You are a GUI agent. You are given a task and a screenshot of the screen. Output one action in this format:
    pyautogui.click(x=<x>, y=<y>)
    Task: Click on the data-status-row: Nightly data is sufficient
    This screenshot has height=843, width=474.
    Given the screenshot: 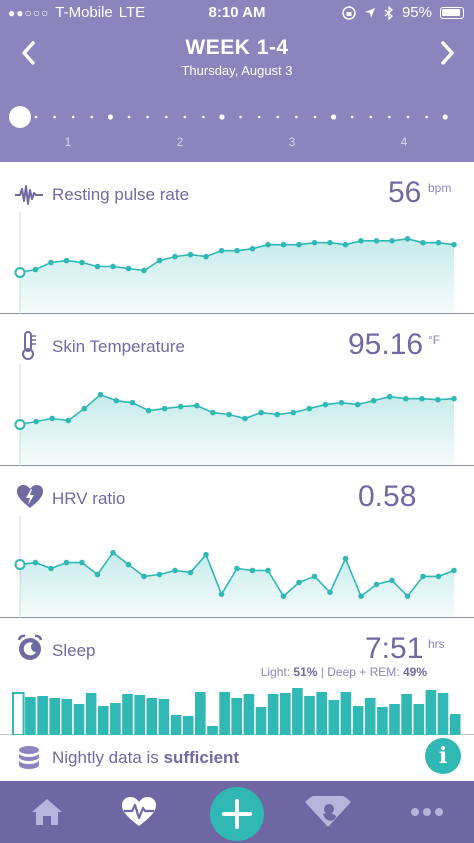 What is the action you would take?
    pyautogui.click(x=237, y=758)
    